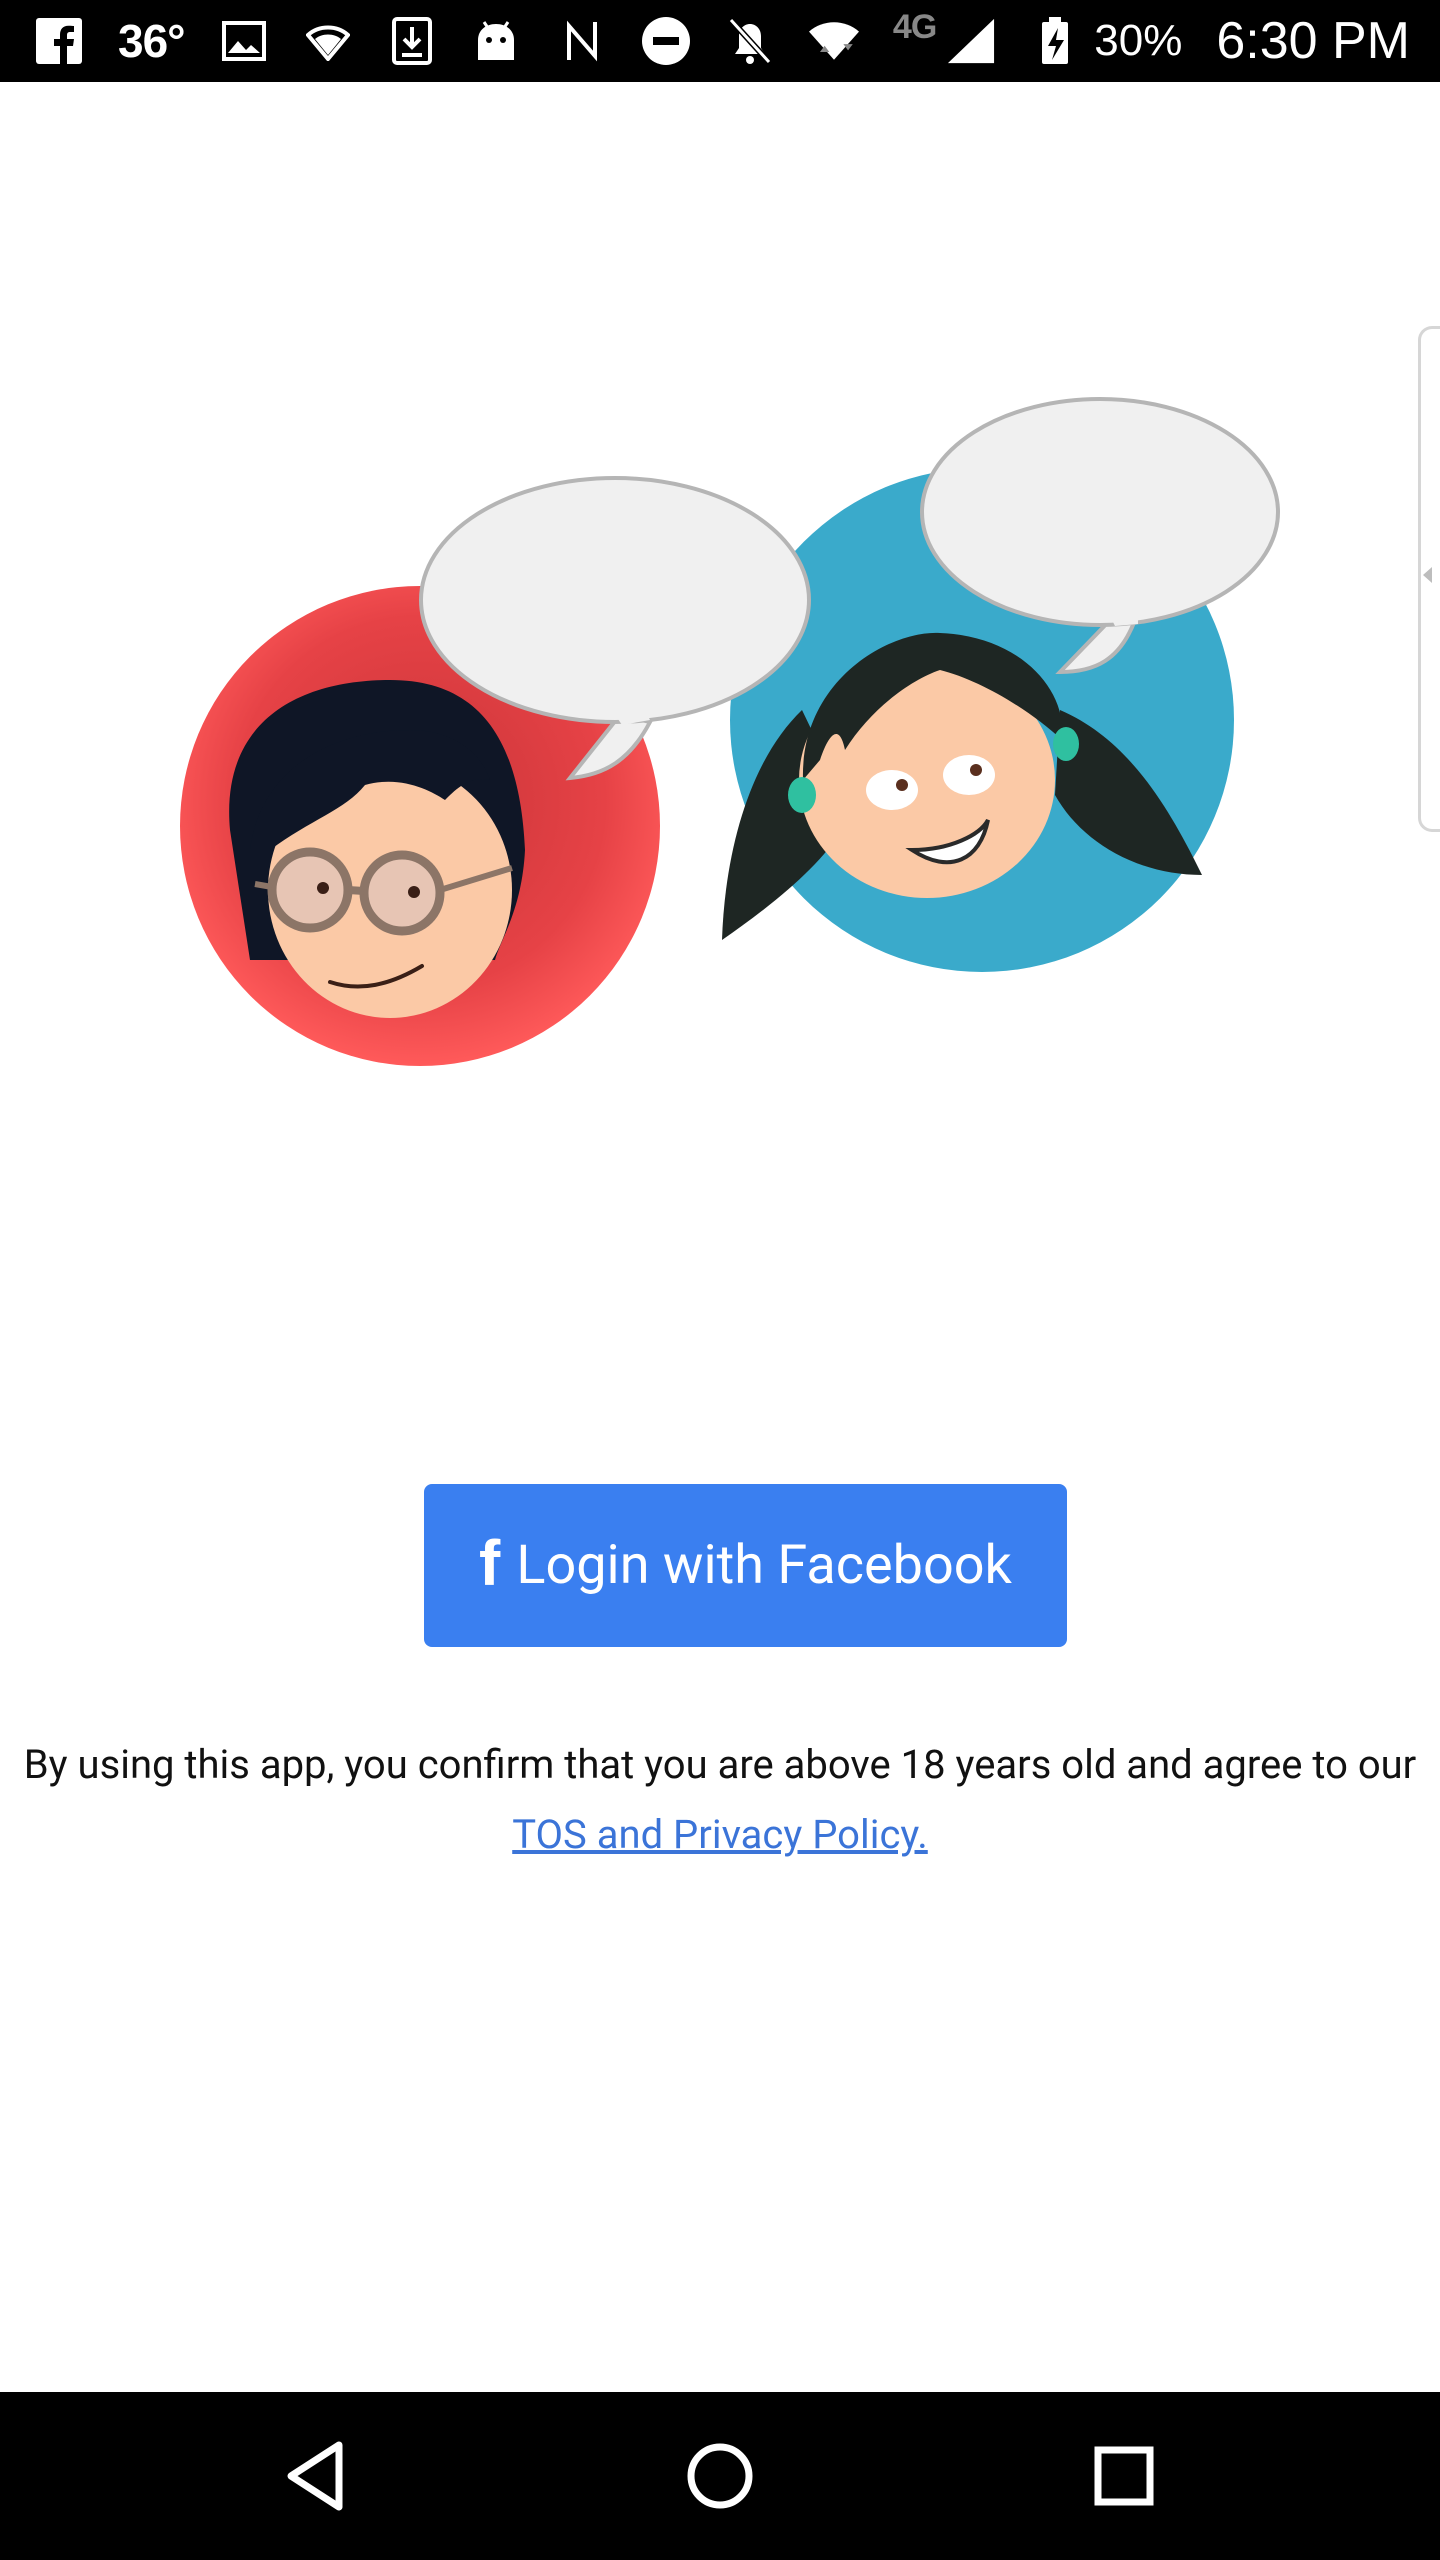  Describe the element at coordinates (750, 41) in the screenshot. I see `notifications-off-icon` at that location.